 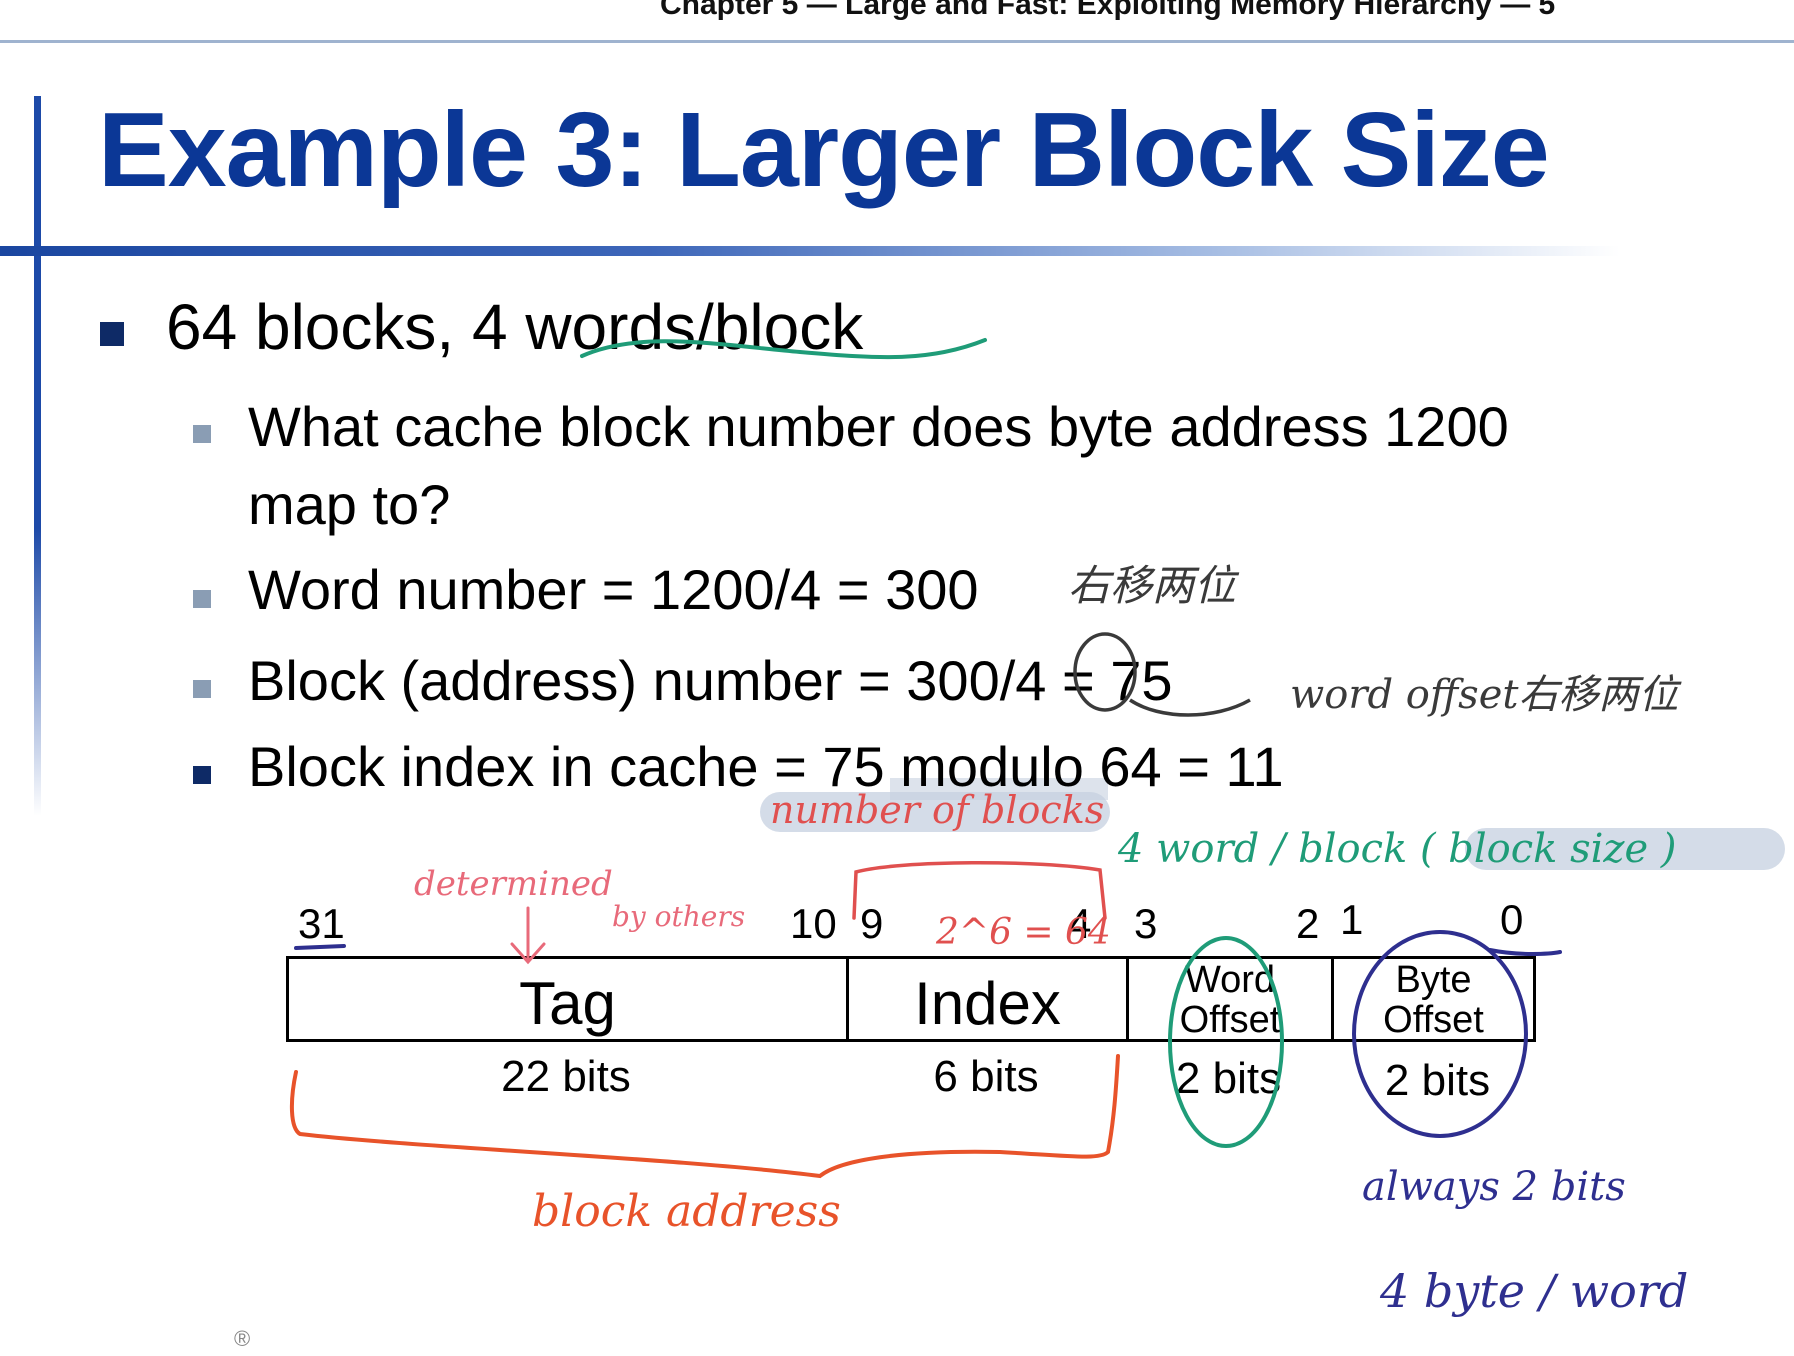 I want to click on bit-number-0: 0, so click(x=1512, y=919).